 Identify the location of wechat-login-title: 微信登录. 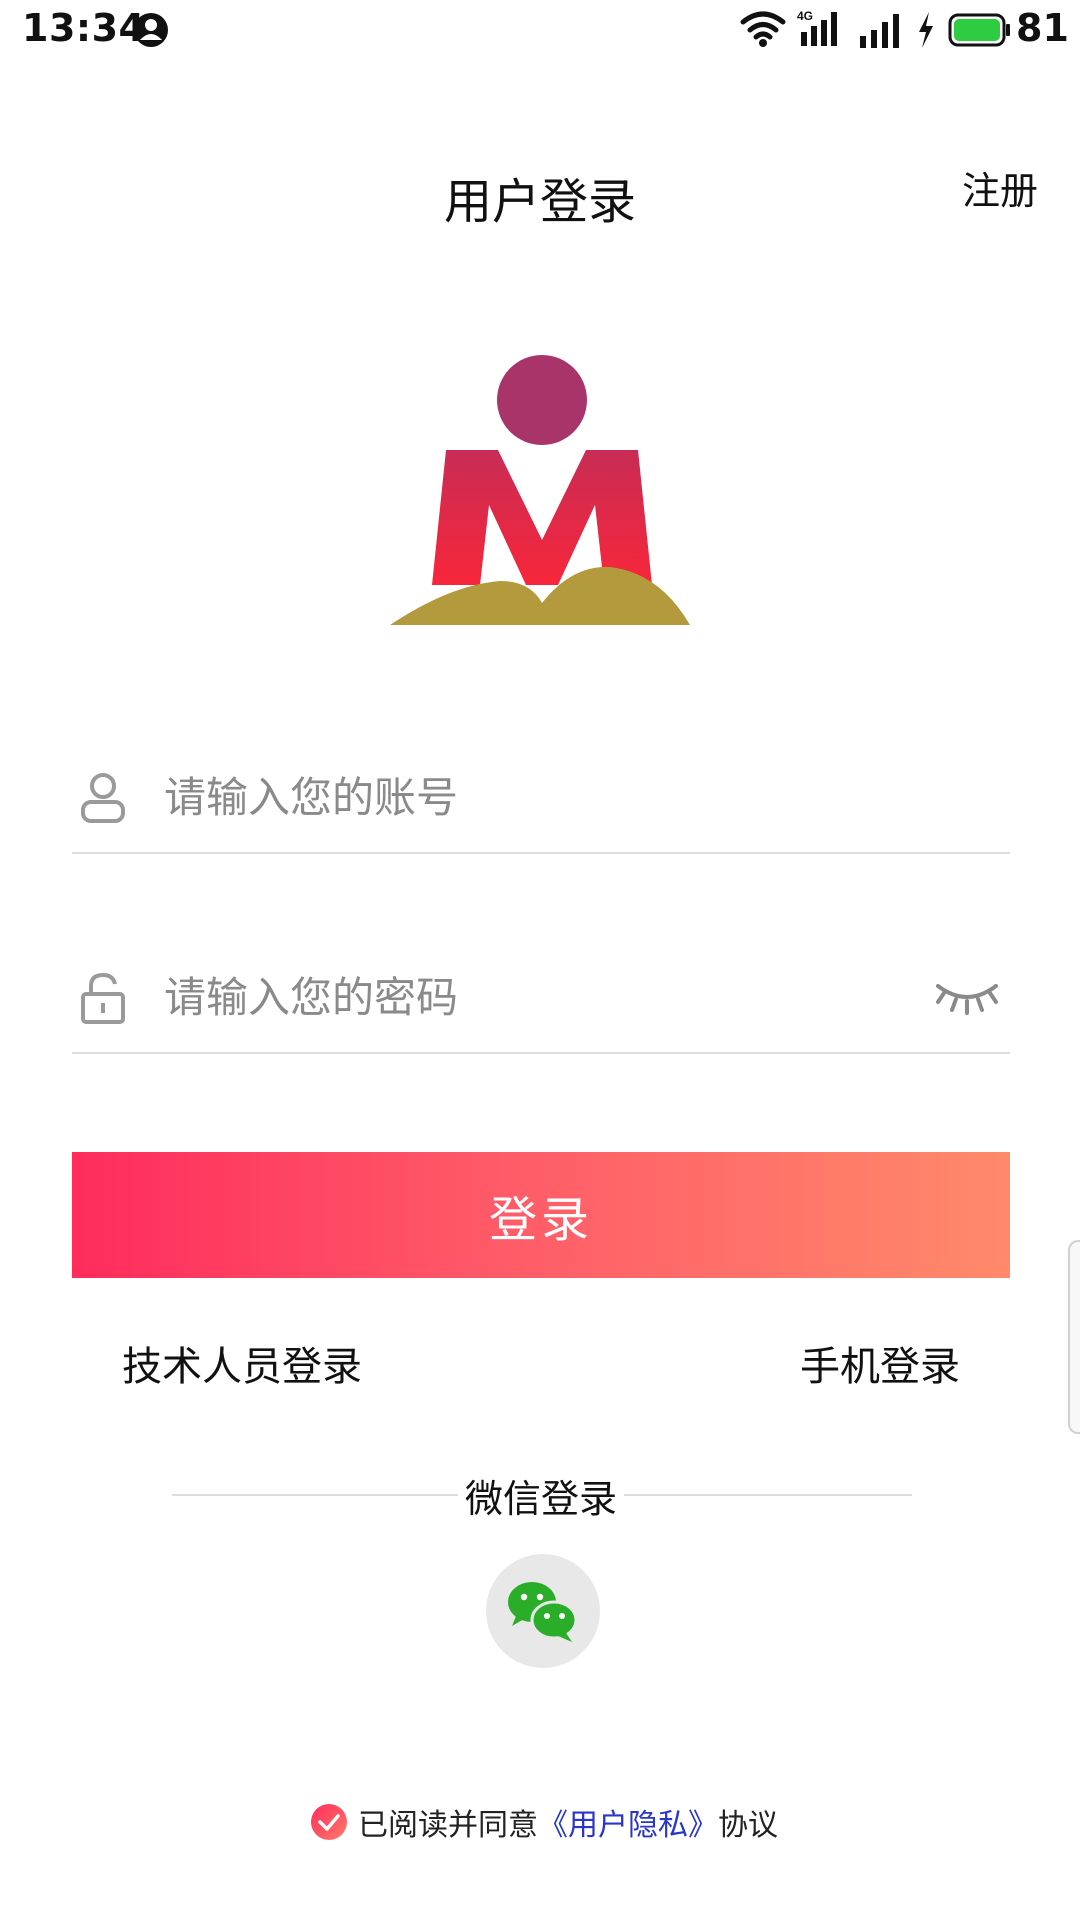
(540, 1499).